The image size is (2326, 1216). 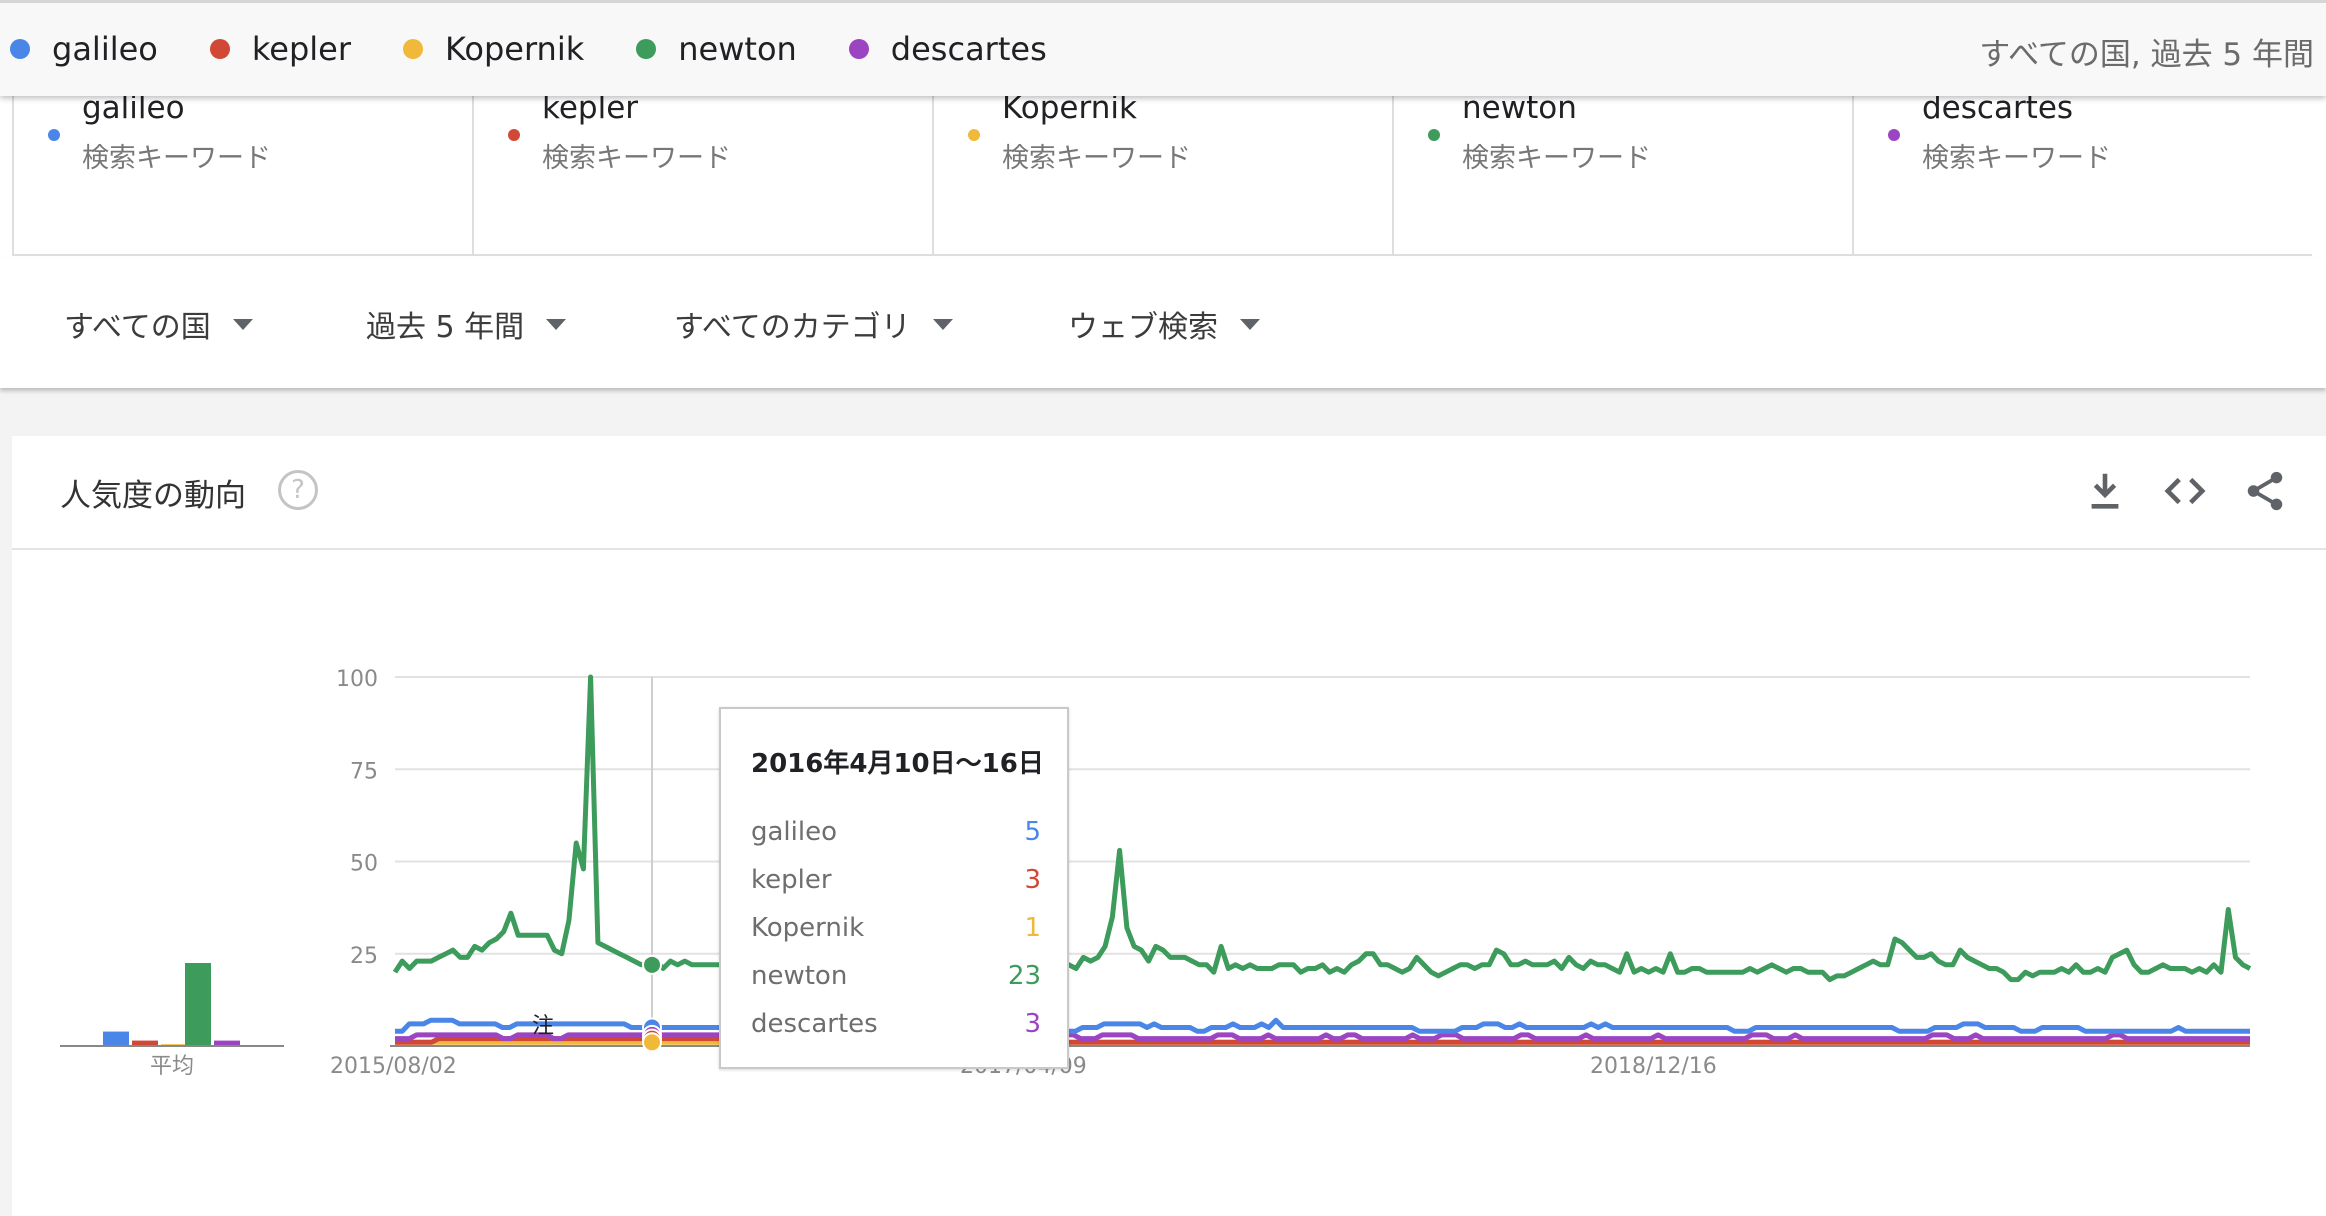 What do you see at coordinates (1024, 976) in the screenshot?
I see `tooltip-value: 23` at bounding box center [1024, 976].